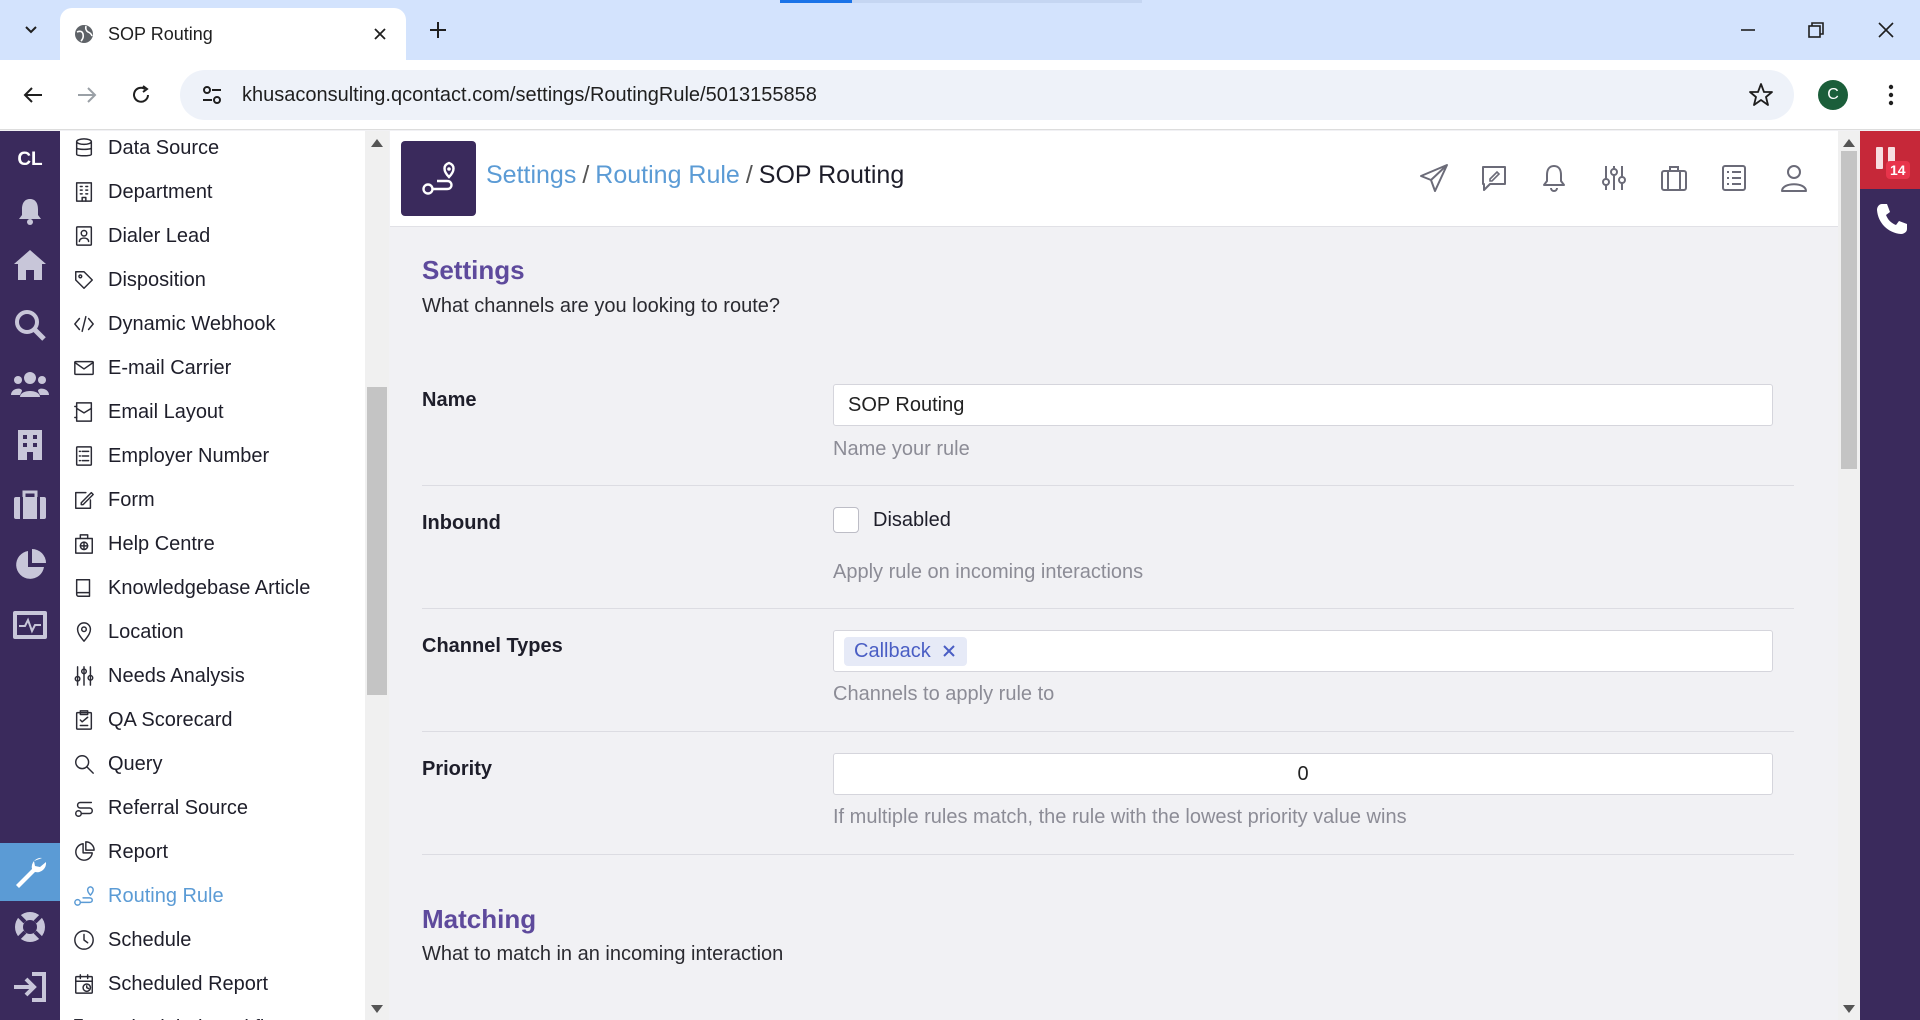  Describe the element at coordinates (1849, 575) in the screenshot. I see `main-scrollbar` at that location.